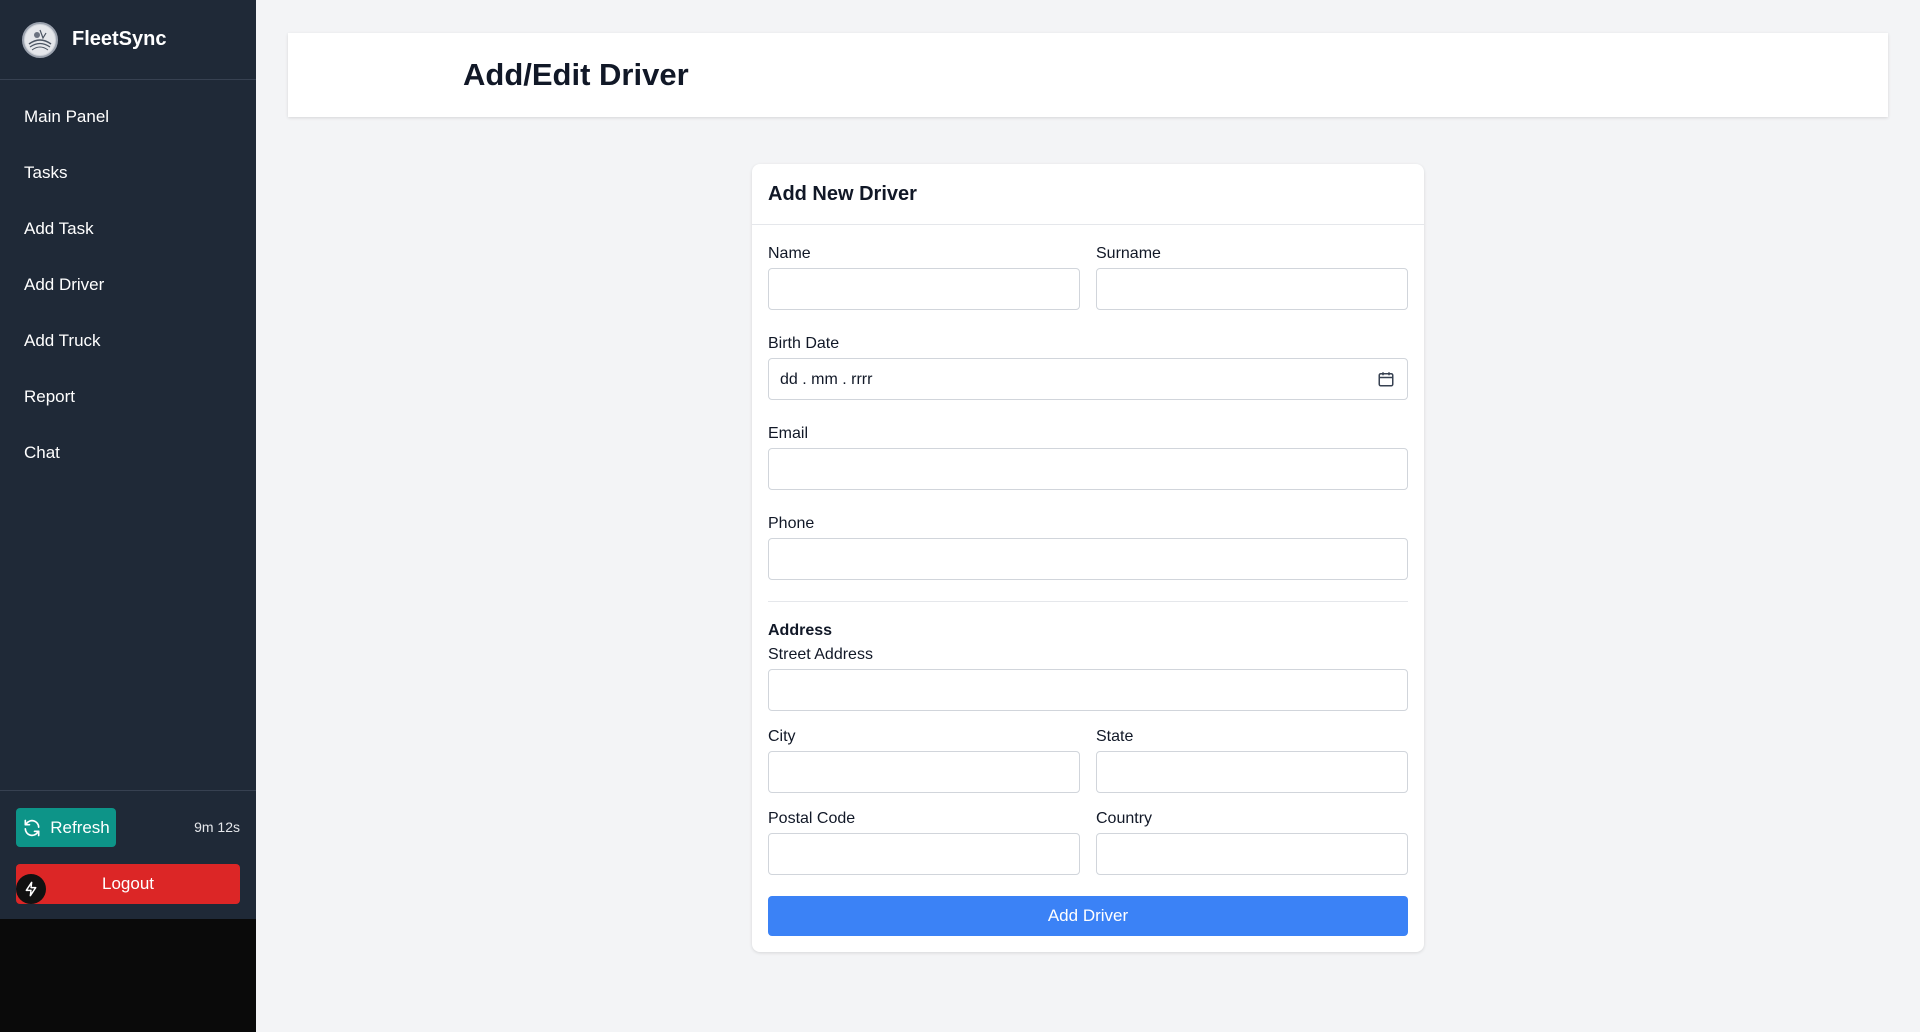 The height and width of the screenshot is (1032, 1920). Describe the element at coordinates (1088, 601) in the screenshot. I see `section-divider` at that location.